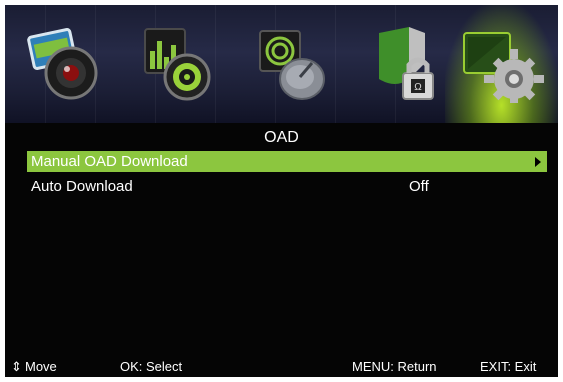 This screenshot has width=563, height=382. I want to click on menu-item-value: Off, so click(419, 186).